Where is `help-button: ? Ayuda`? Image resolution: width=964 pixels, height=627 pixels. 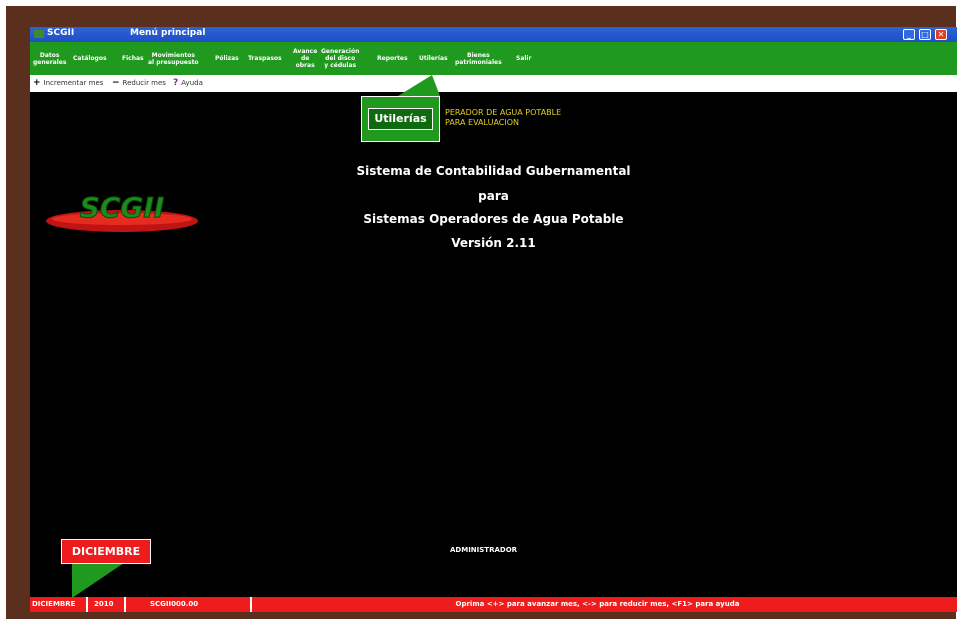
help-button: ? Ayuda is located at coordinates (188, 83).